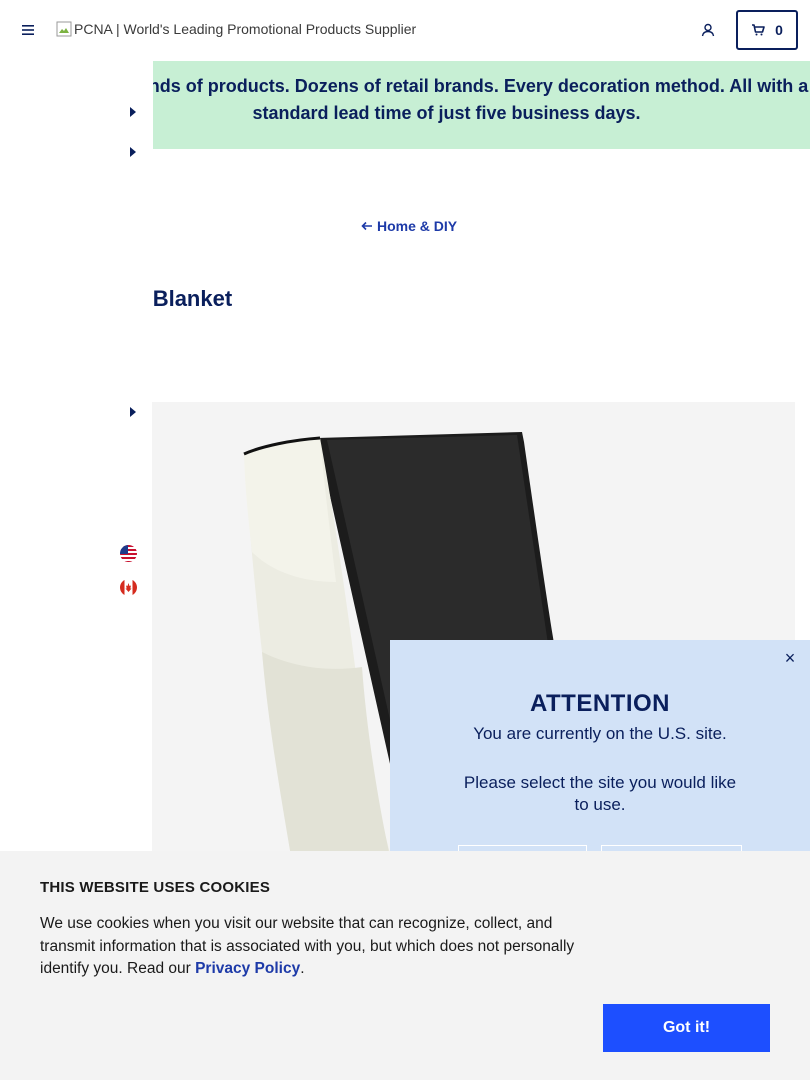 Image resolution: width=810 pixels, height=1080 pixels. I want to click on breadcrumb-back-link: Home & DIY, so click(409, 226).